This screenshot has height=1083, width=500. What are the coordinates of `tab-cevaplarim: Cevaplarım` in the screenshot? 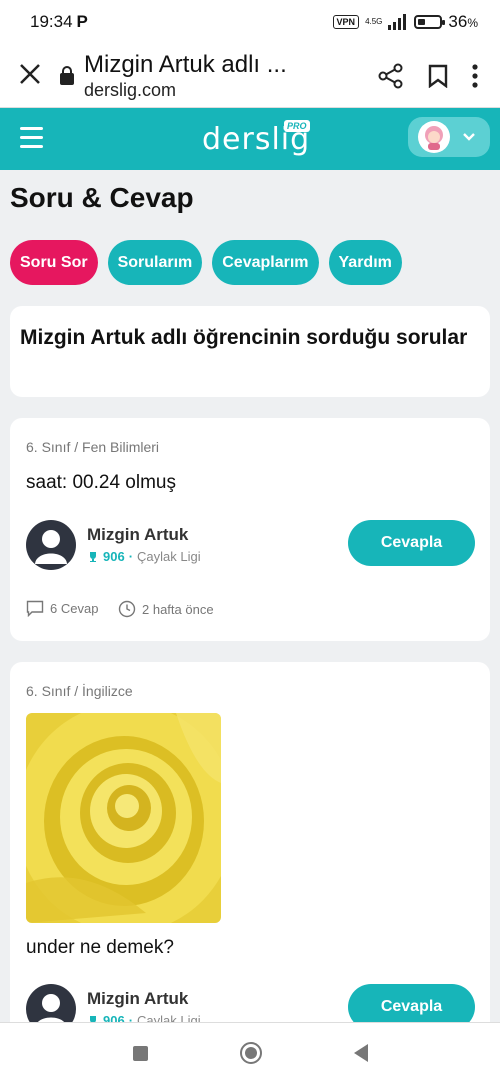 It's located at (265, 262).